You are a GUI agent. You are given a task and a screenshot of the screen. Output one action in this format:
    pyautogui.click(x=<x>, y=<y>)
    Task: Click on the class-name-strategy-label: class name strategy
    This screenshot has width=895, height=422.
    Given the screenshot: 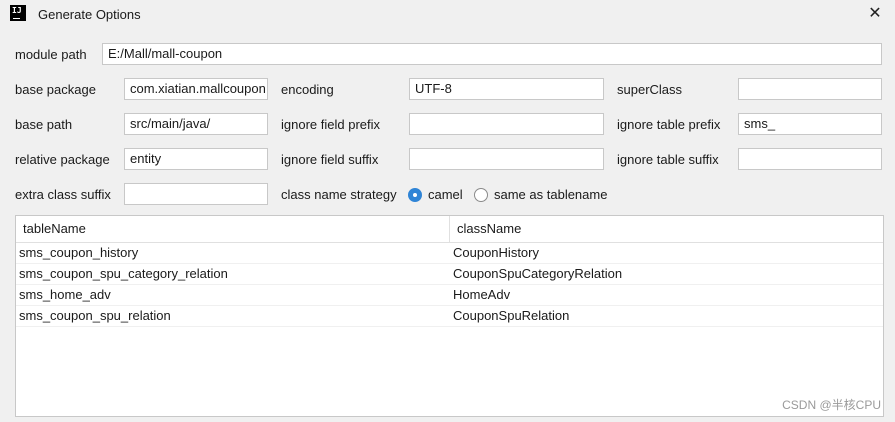 What is the action you would take?
    pyautogui.click(x=339, y=194)
    